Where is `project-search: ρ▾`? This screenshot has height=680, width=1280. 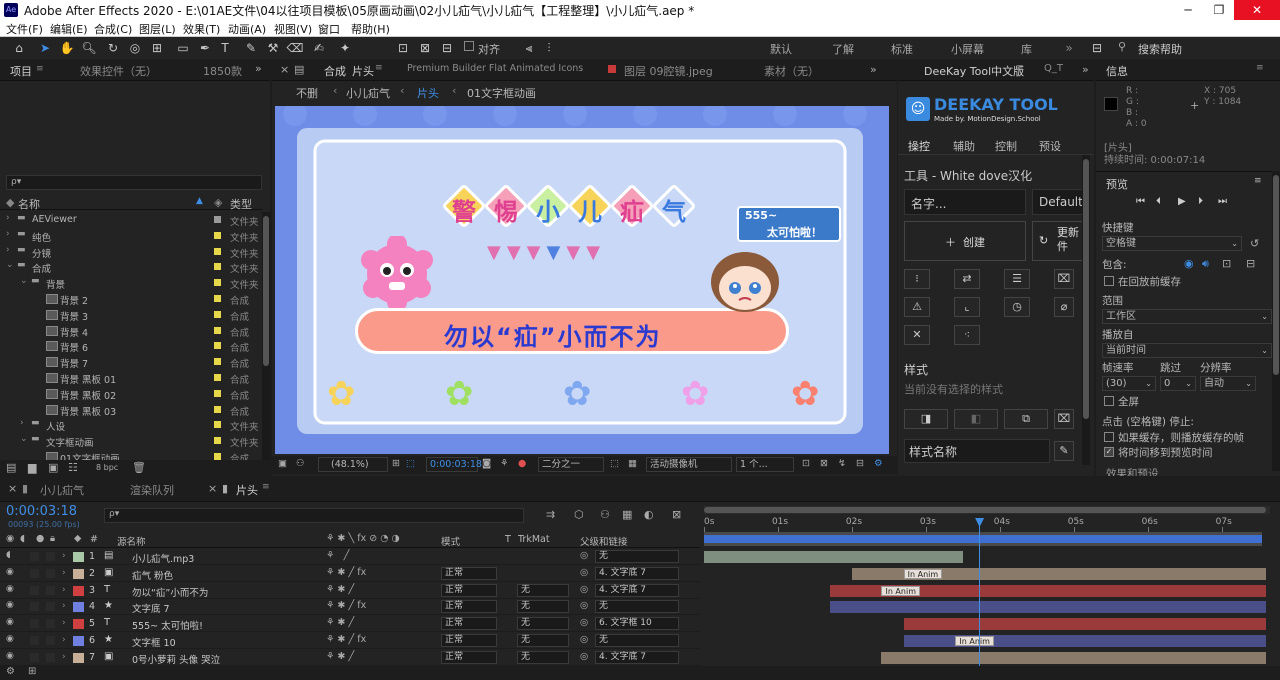
project-search: ρ▾ is located at coordinates (134, 182).